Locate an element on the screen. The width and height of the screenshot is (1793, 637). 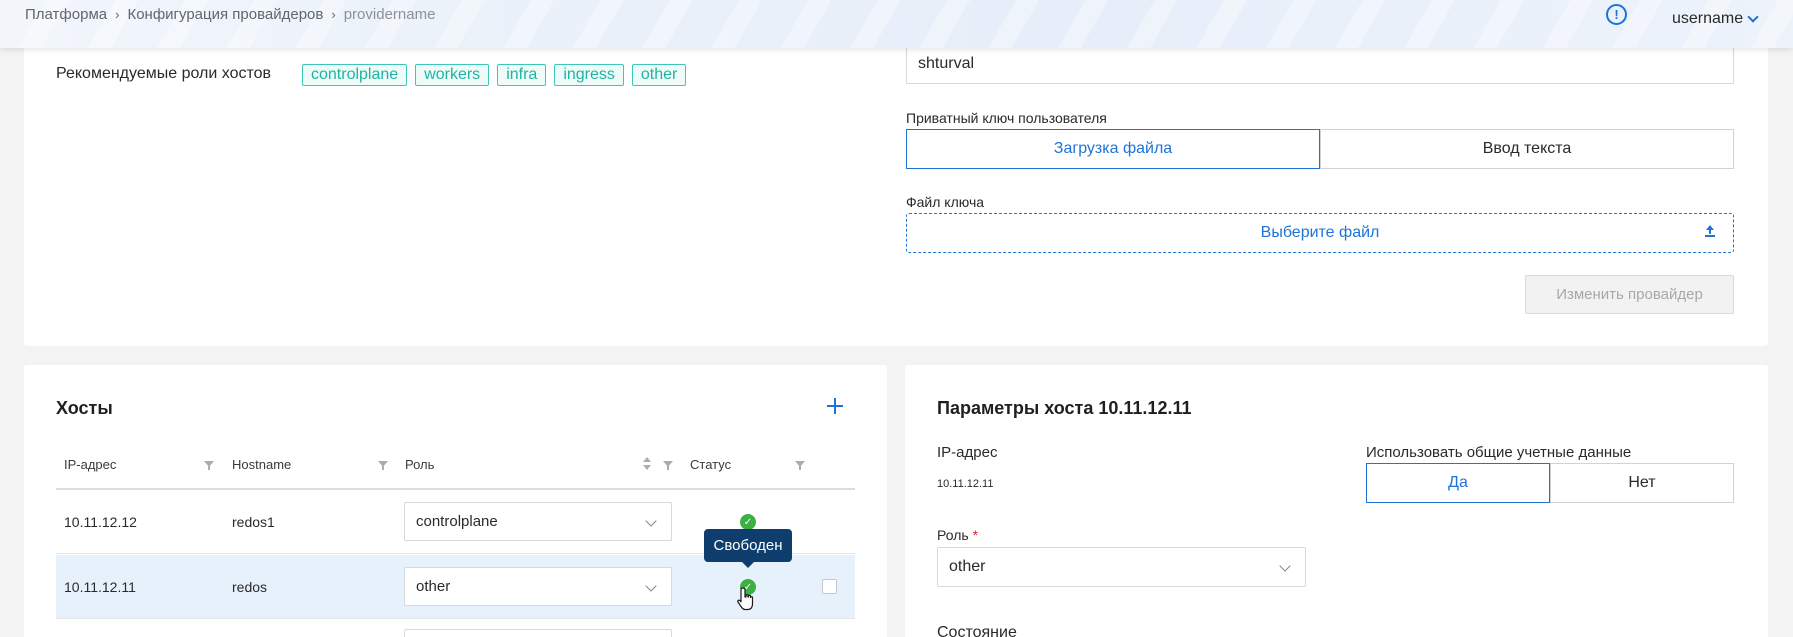
breadcrumb-platform: Платформа is located at coordinates (66, 14).